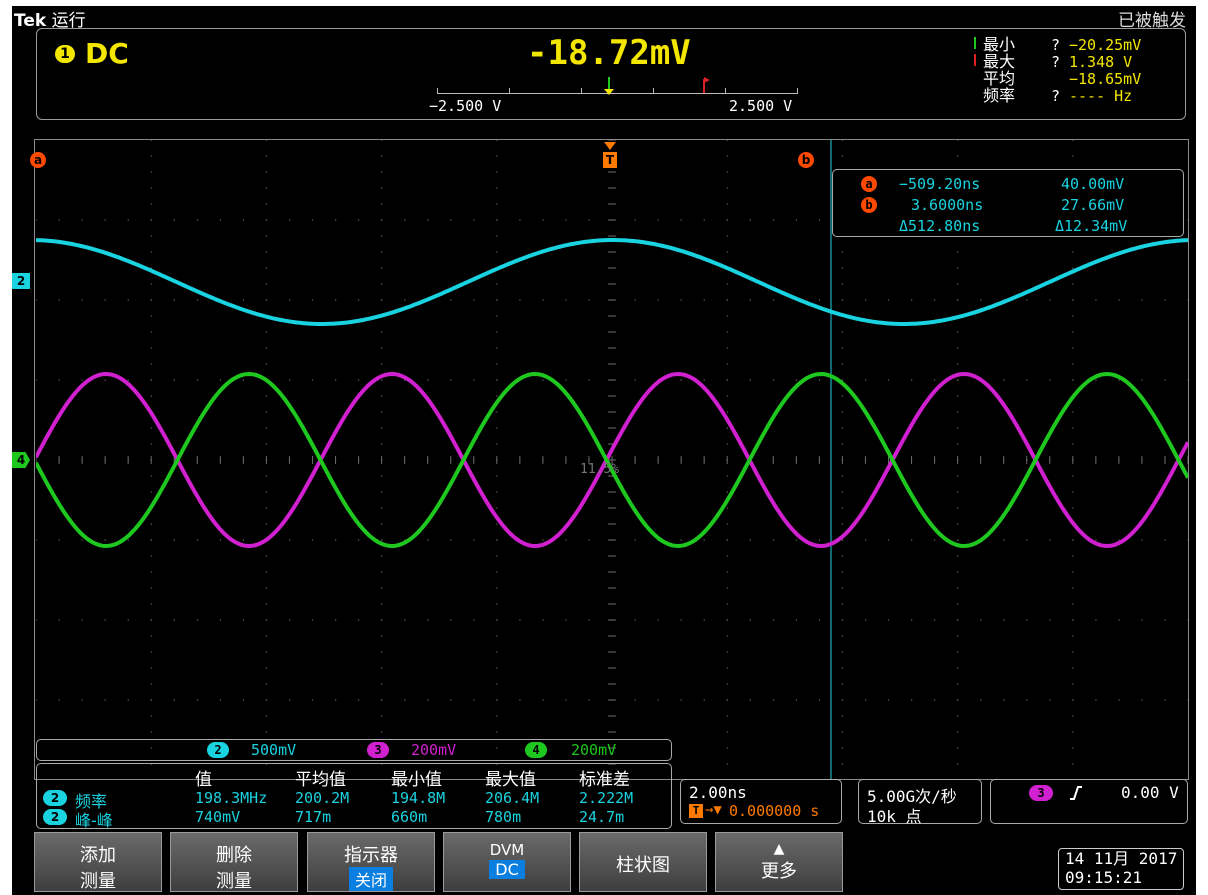  Describe the element at coordinates (609, 86) in the screenshot. I see `dvm-min-marker-icon` at that location.